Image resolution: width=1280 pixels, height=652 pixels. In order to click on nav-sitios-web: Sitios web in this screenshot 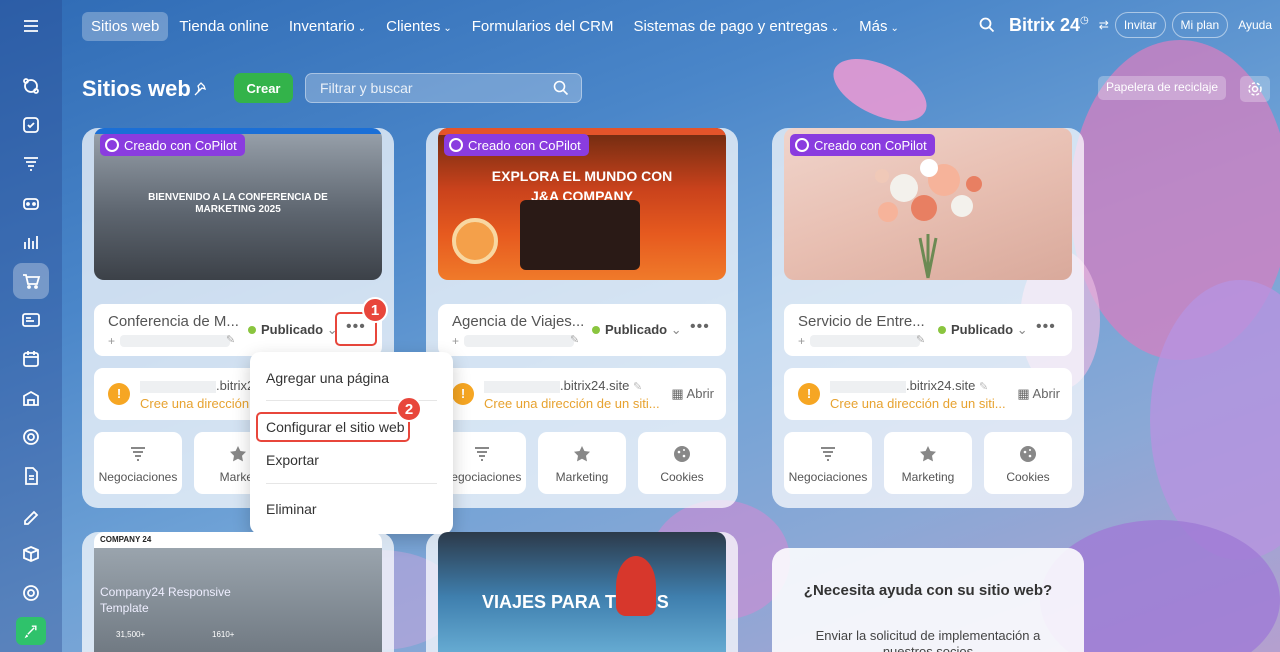, I will do `click(125, 26)`.